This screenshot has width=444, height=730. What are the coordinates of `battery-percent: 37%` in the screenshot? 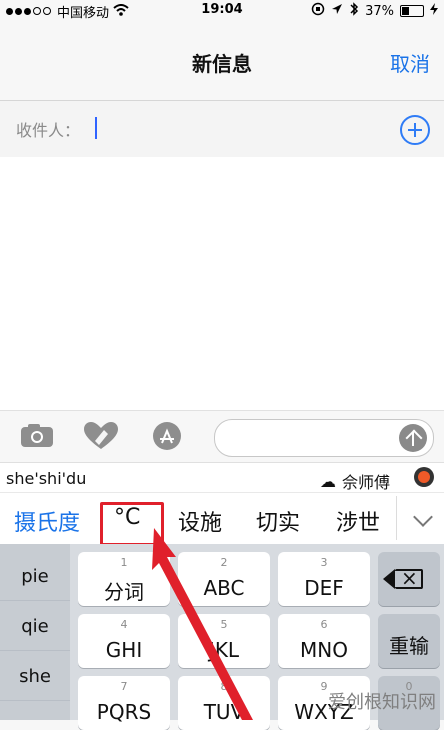 It's located at (379, 11).